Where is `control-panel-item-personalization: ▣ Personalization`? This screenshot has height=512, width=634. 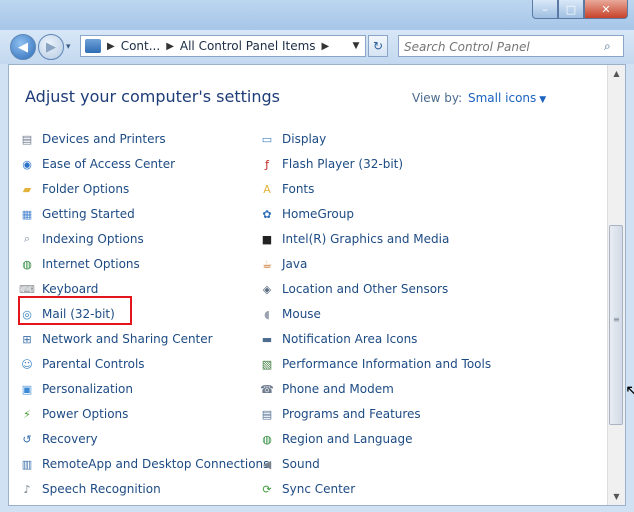
control-panel-item-personalization: ▣ Personalization is located at coordinates (76, 389).